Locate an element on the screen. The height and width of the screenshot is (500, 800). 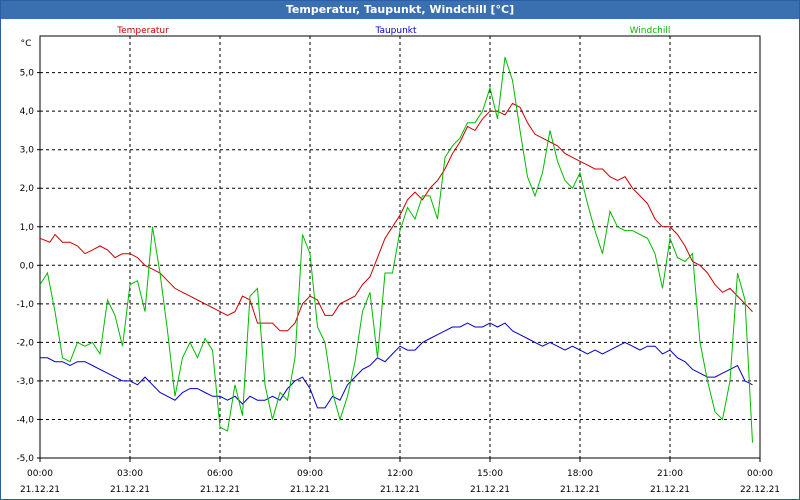
y-tick-label: 3,0 is located at coordinates (27, 151).